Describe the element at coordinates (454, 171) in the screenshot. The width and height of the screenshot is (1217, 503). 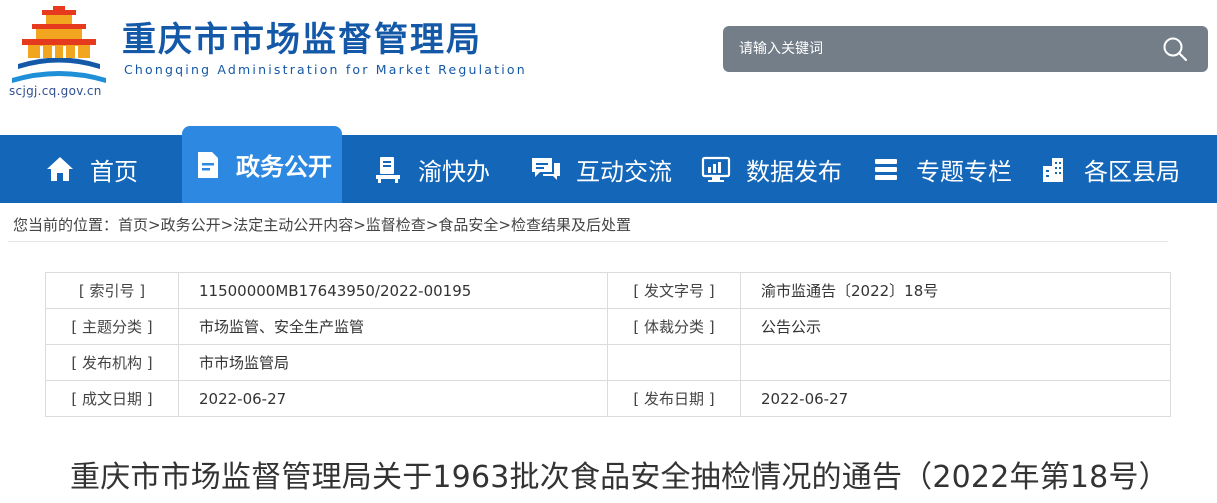
I see `nav-item-label: 渝快办` at that location.